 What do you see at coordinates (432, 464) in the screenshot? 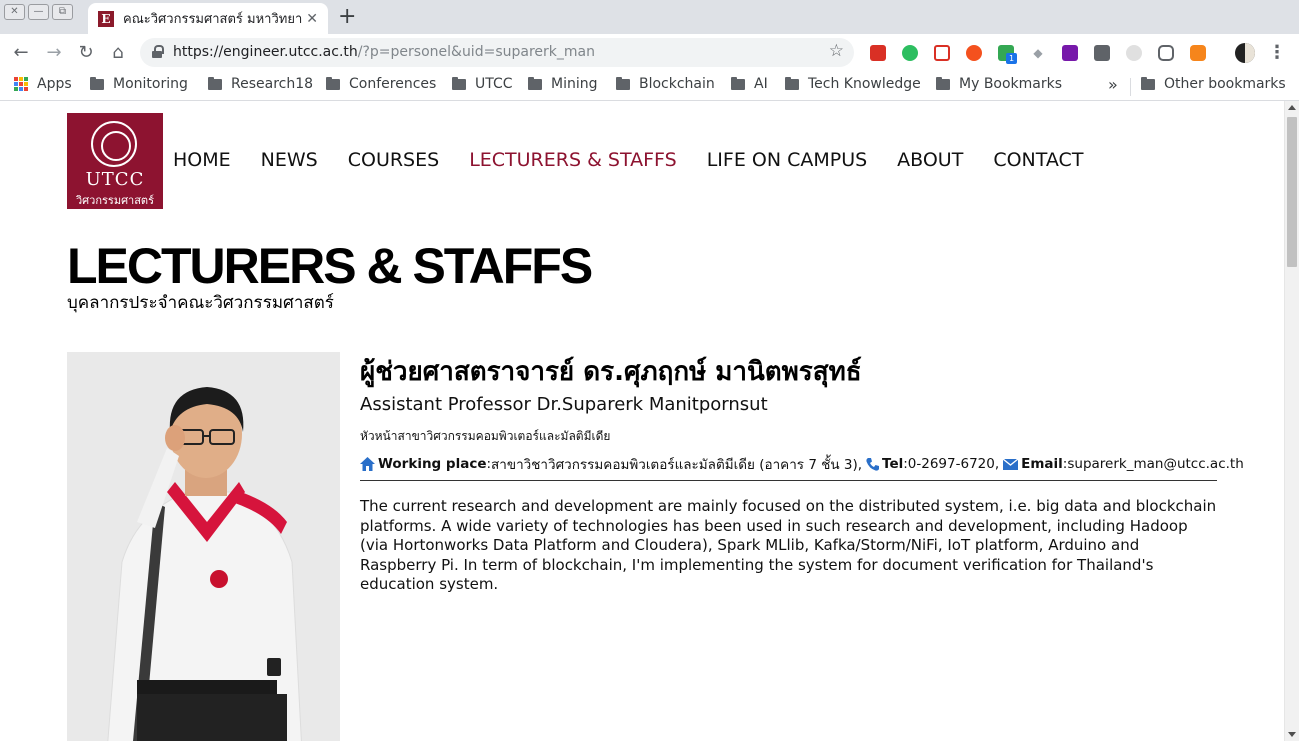
I see `working-place-label: Working place` at bounding box center [432, 464].